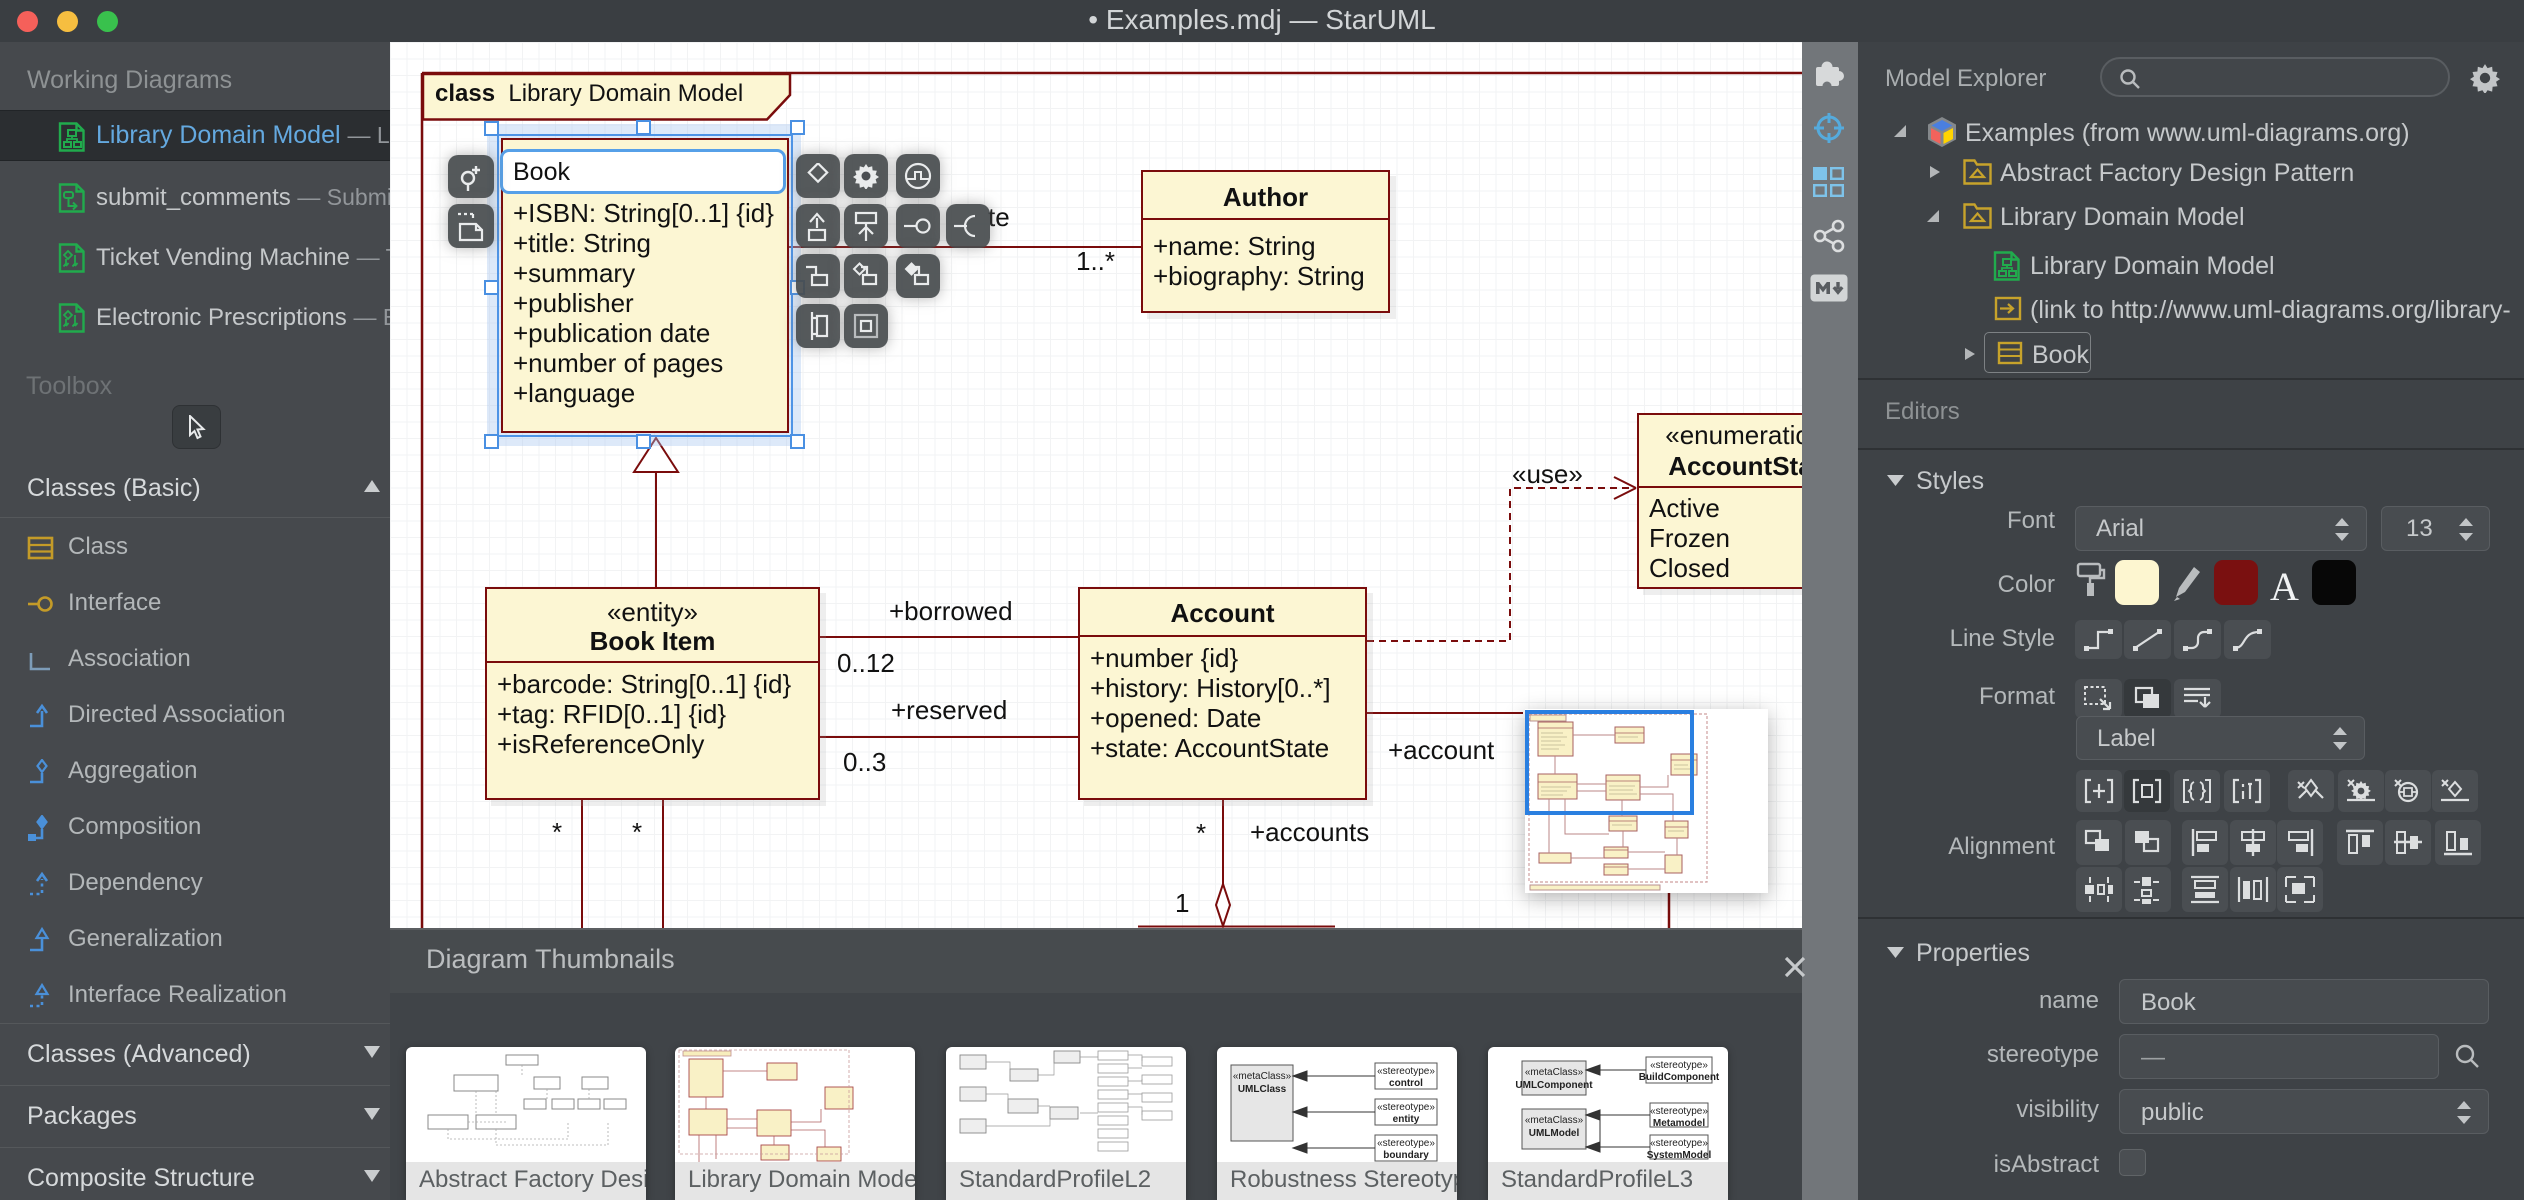 This screenshot has height=1200, width=2524. I want to click on svg-text: control, so click(1406, 1083).